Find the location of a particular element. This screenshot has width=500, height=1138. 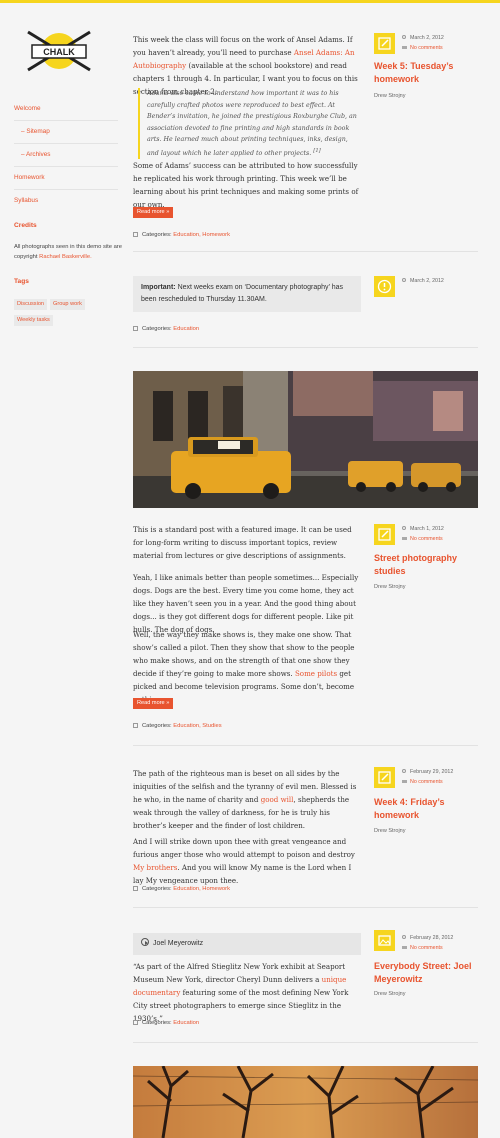

post-1-author: Drew Strojny is located at coordinates (390, 96).